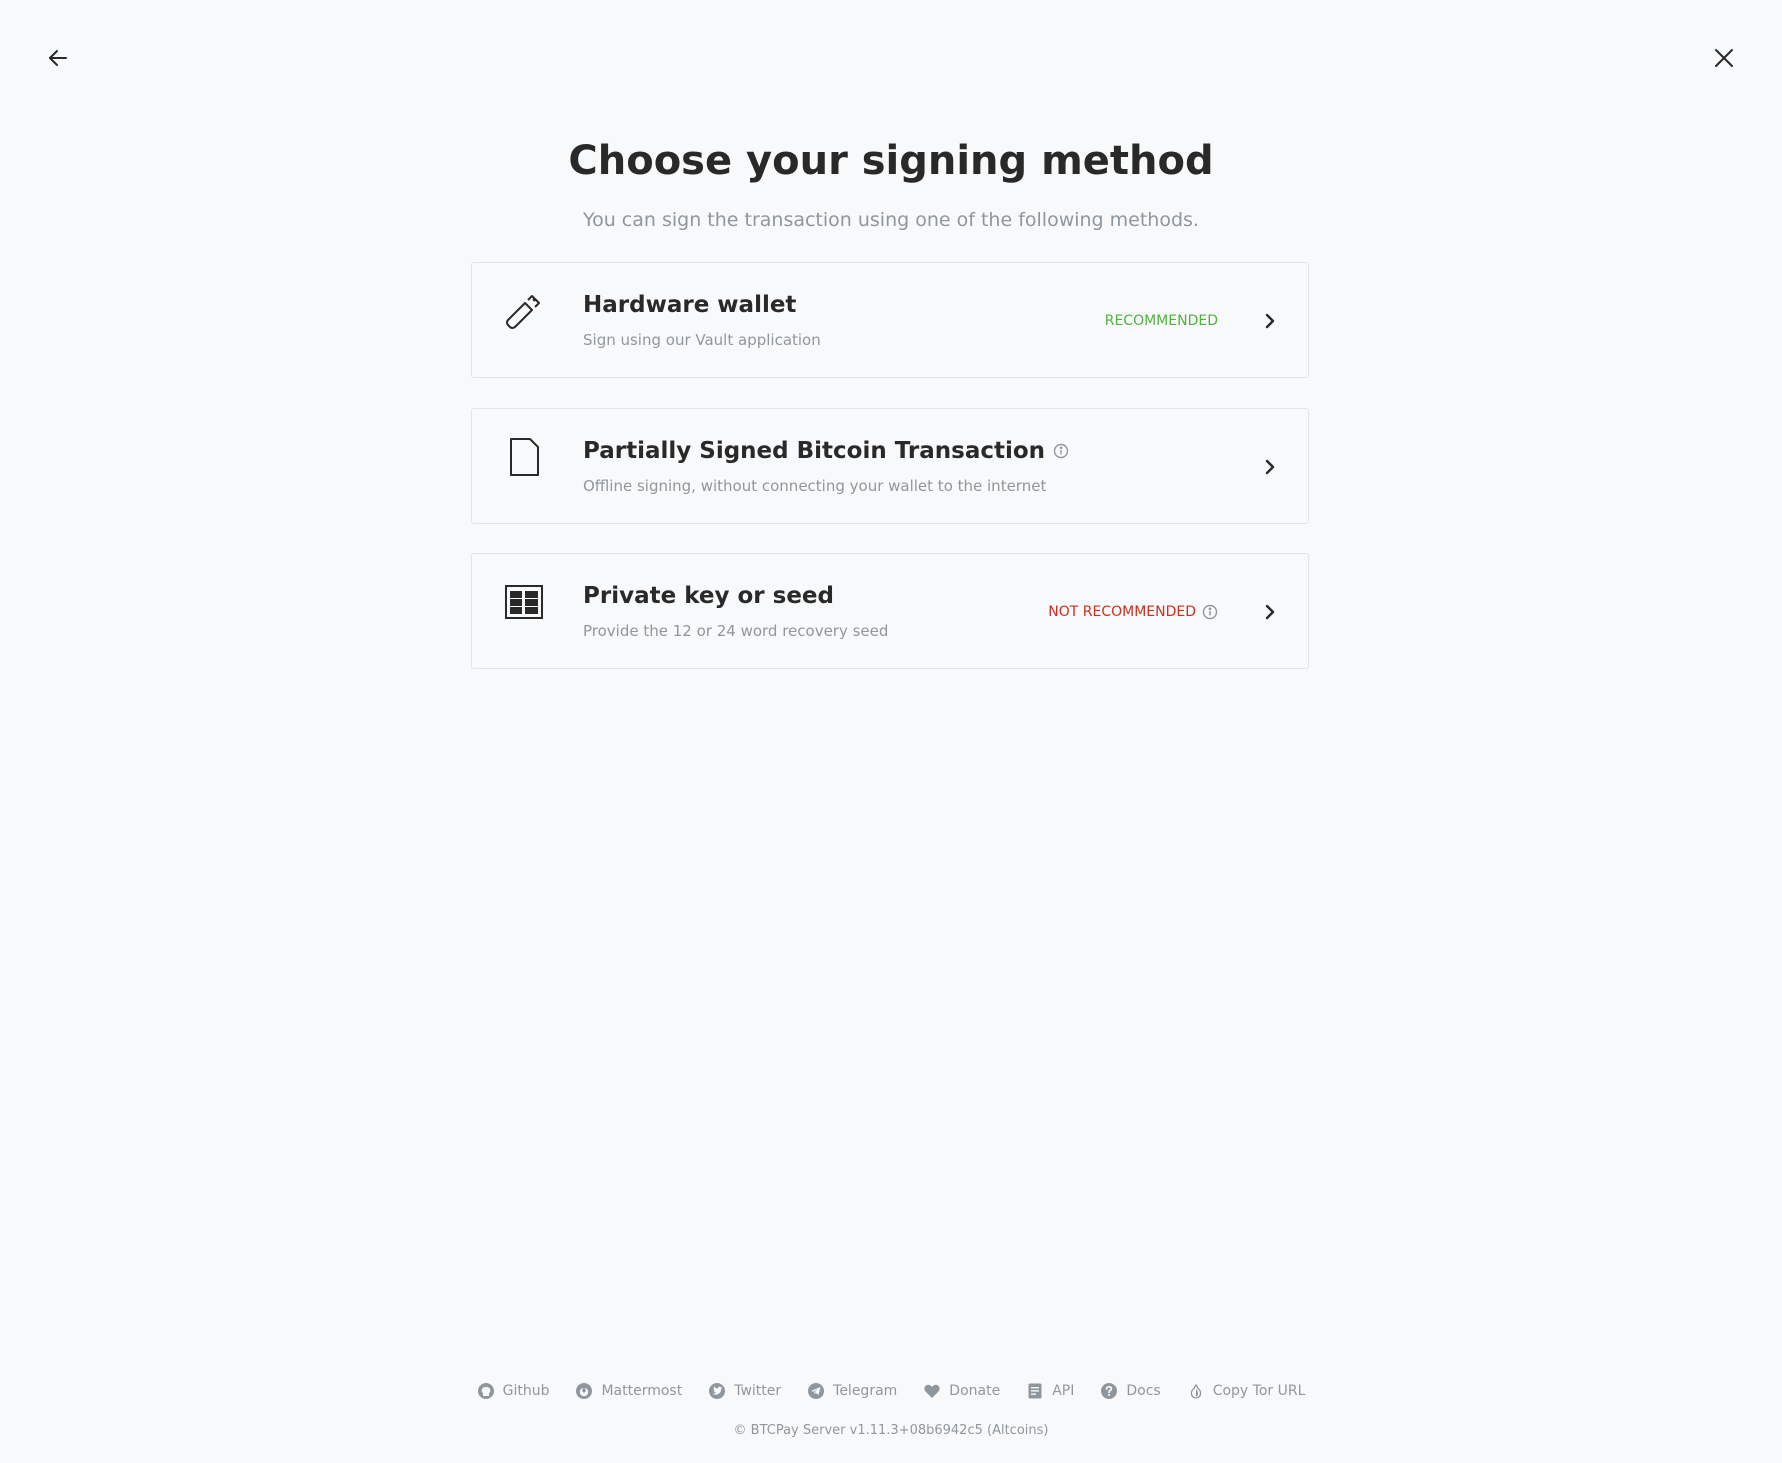 The image size is (1782, 1463). I want to click on heart-icon, so click(932, 1391).